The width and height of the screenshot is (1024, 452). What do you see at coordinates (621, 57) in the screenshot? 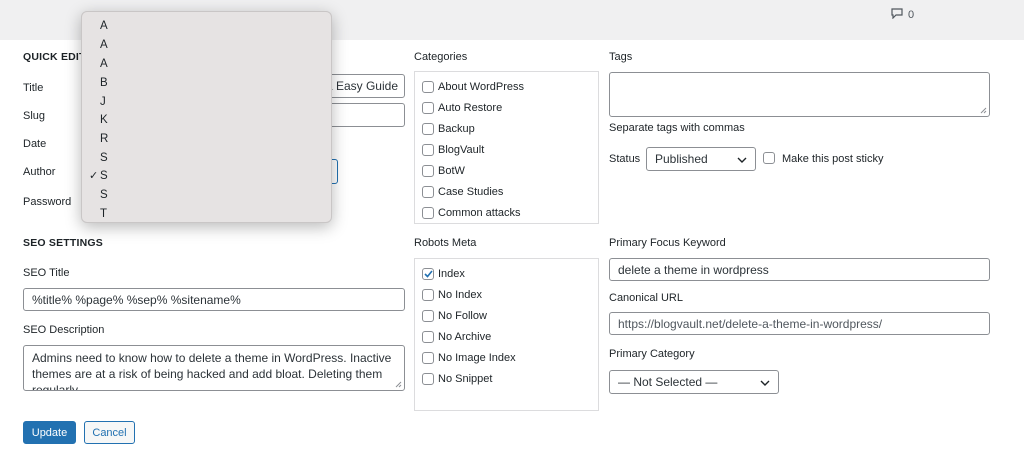
I see `tags-heading: Tags` at bounding box center [621, 57].